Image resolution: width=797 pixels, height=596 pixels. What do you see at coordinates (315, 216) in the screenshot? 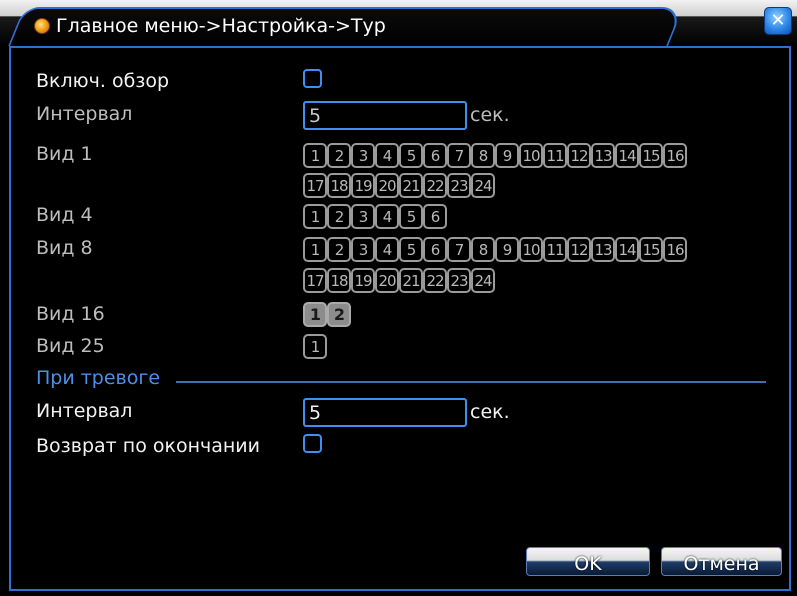
I see `view4-channel-1-toggle: 1` at bounding box center [315, 216].